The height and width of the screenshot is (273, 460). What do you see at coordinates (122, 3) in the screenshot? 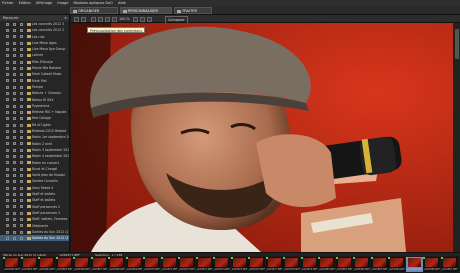
I see `menu-help: Aide` at bounding box center [122, 3].